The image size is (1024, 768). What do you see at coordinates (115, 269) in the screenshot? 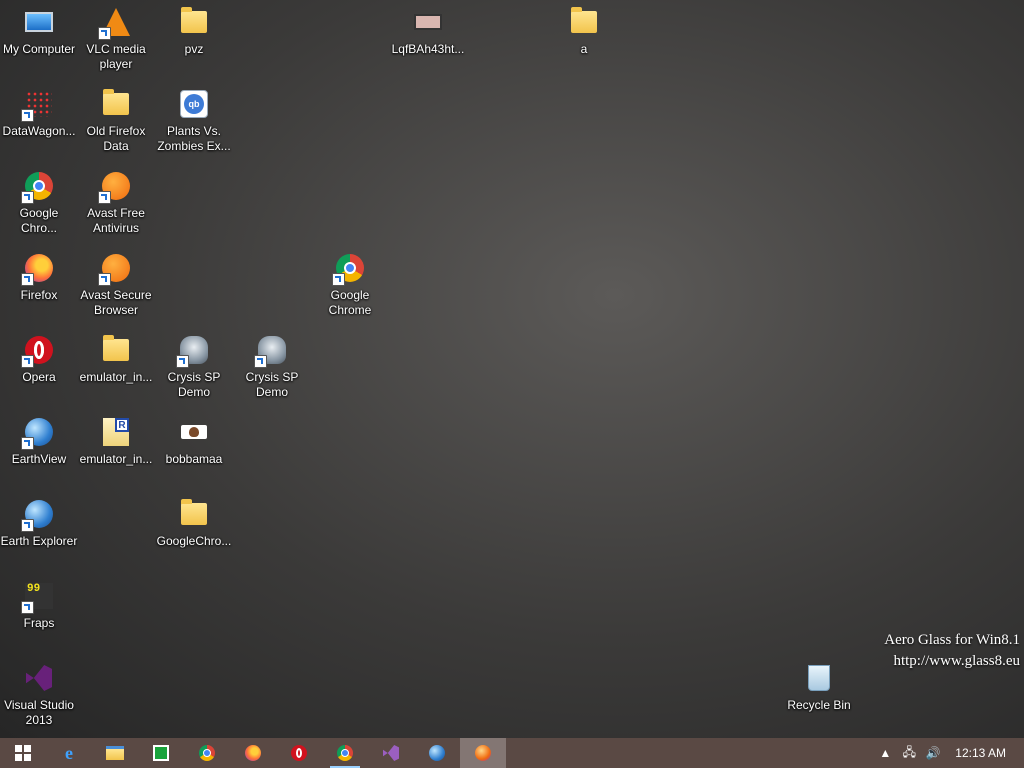
I see `avast-browser-icon` at bounding box center [115, 269].